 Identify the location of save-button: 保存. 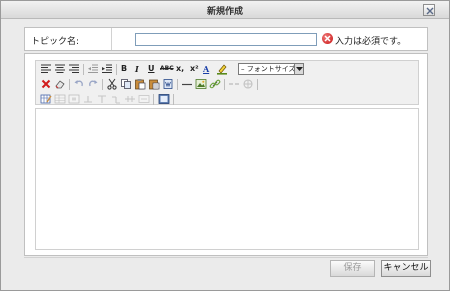
(352, 268).